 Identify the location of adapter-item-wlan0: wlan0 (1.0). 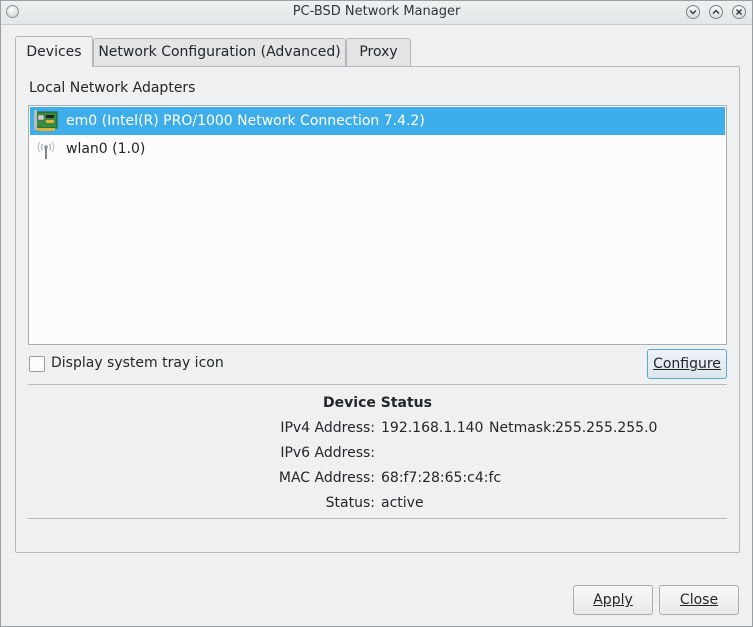
(377, 149).